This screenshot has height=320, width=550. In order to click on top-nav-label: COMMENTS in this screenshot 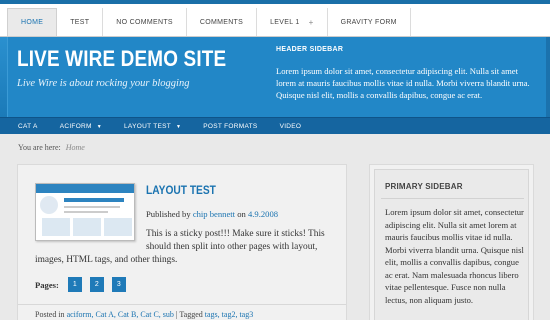, I will do `click(221, 22)`.